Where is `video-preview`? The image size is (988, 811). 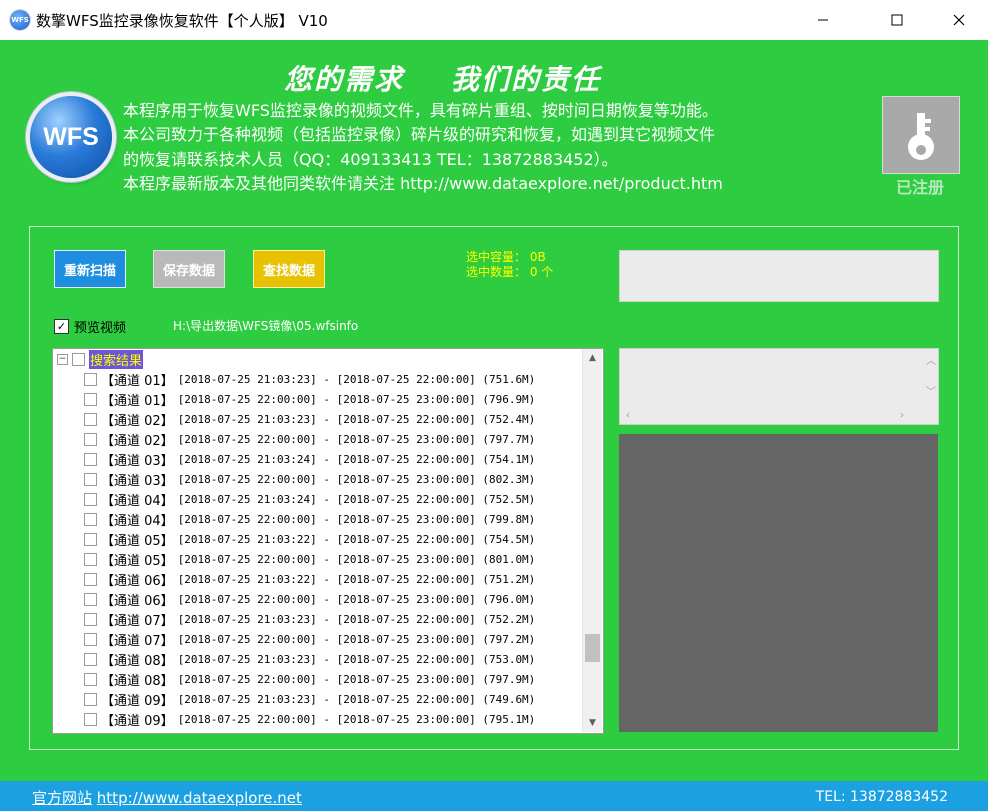 video-preview is located at coordinates (778, 583).